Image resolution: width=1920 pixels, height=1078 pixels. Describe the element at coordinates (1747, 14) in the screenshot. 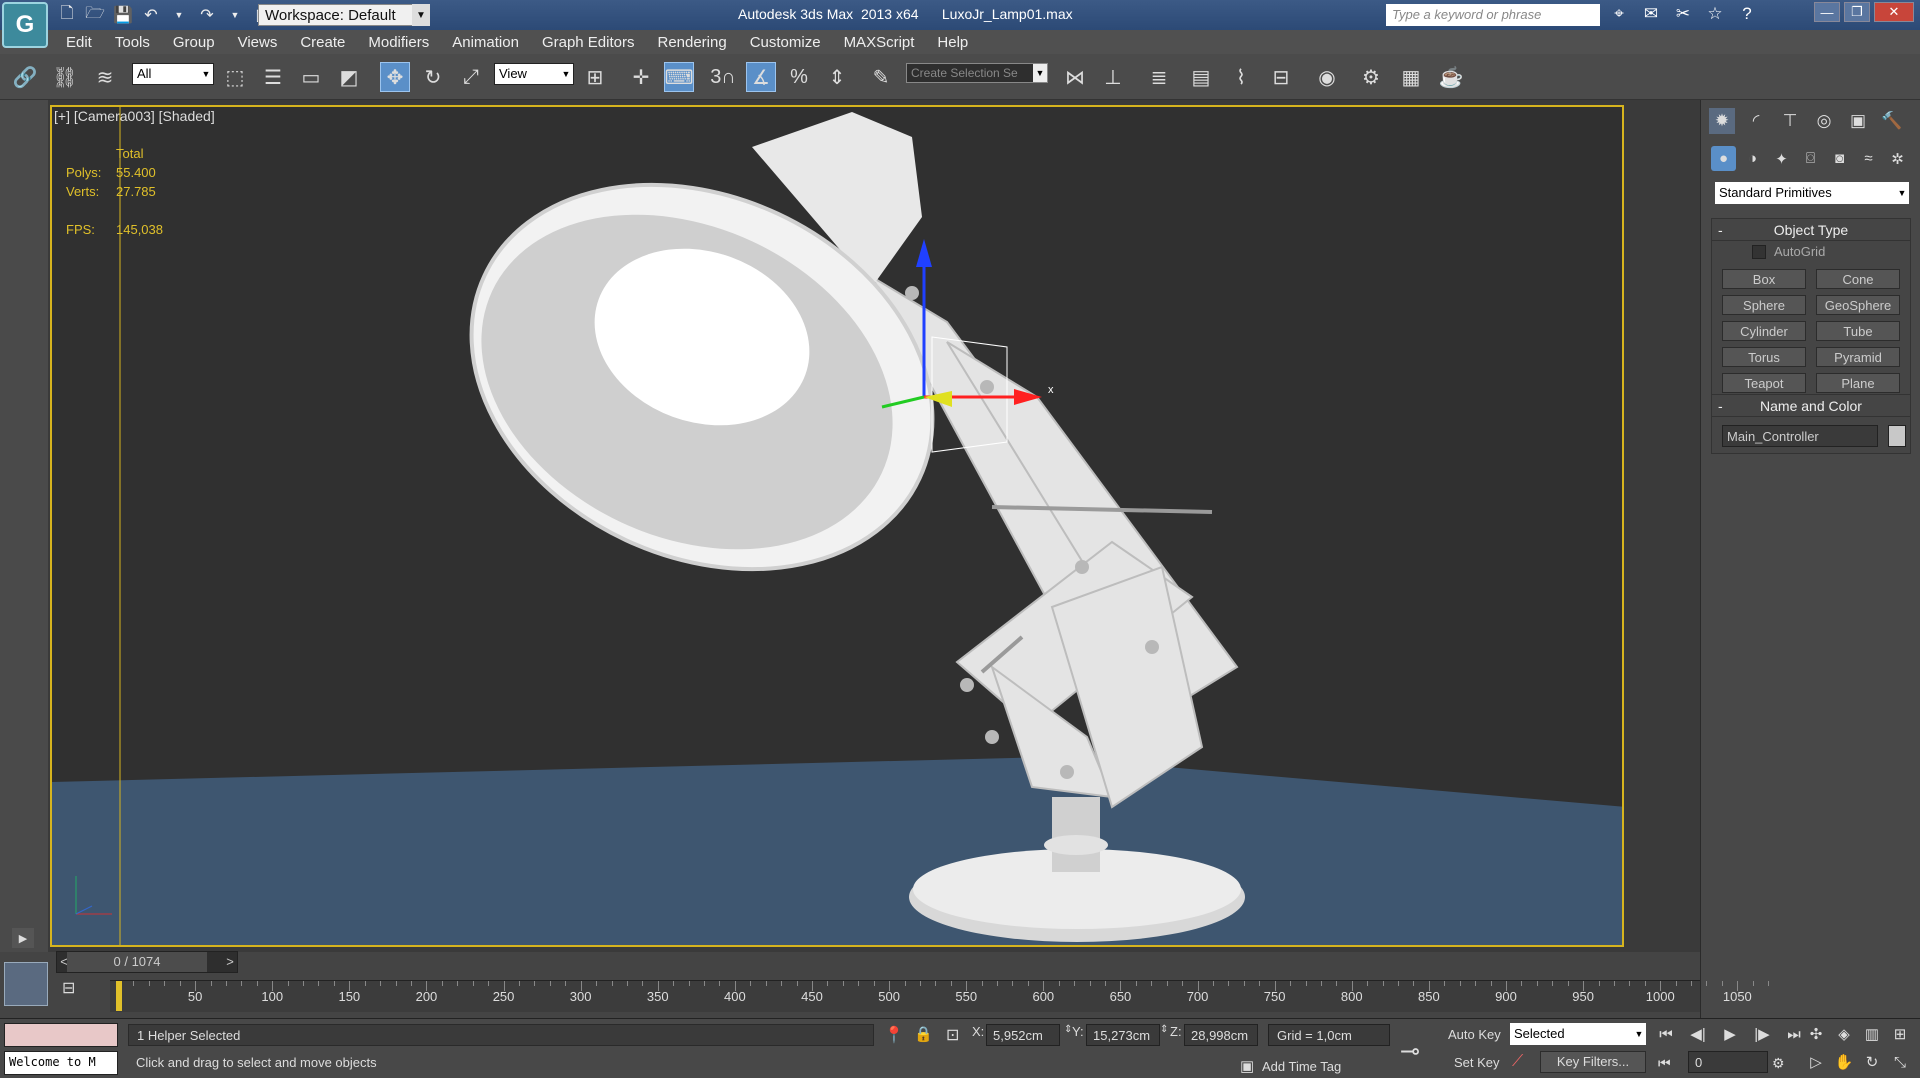

I see `help-icon: ?` at that location.